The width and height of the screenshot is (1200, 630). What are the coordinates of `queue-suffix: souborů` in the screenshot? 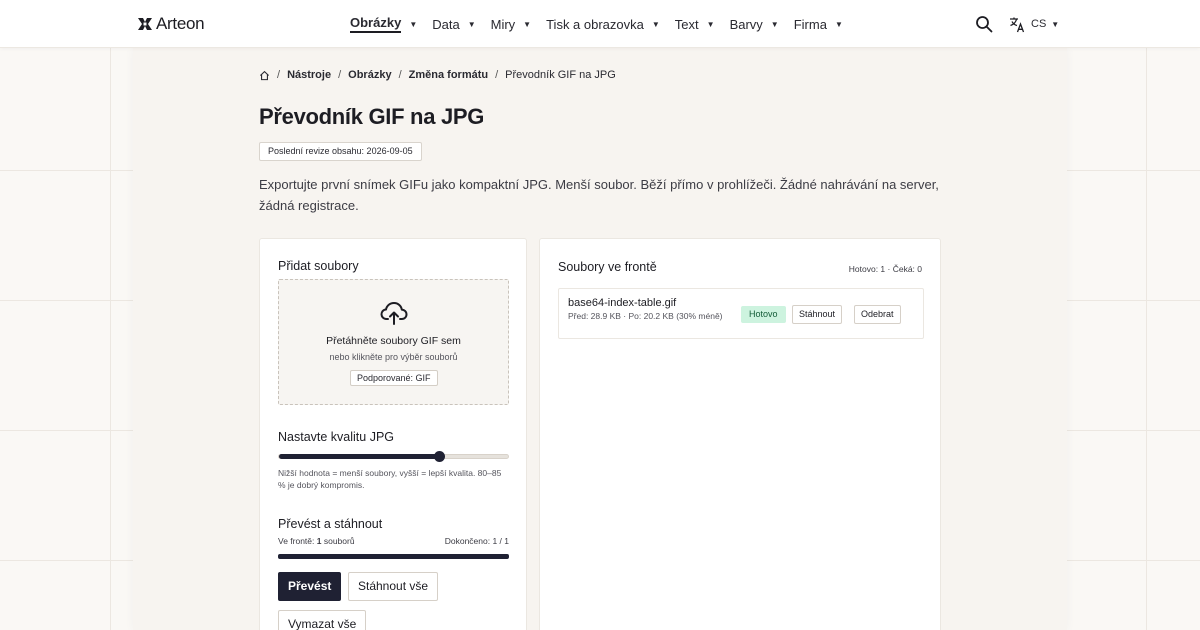 It's located at (338, 541).